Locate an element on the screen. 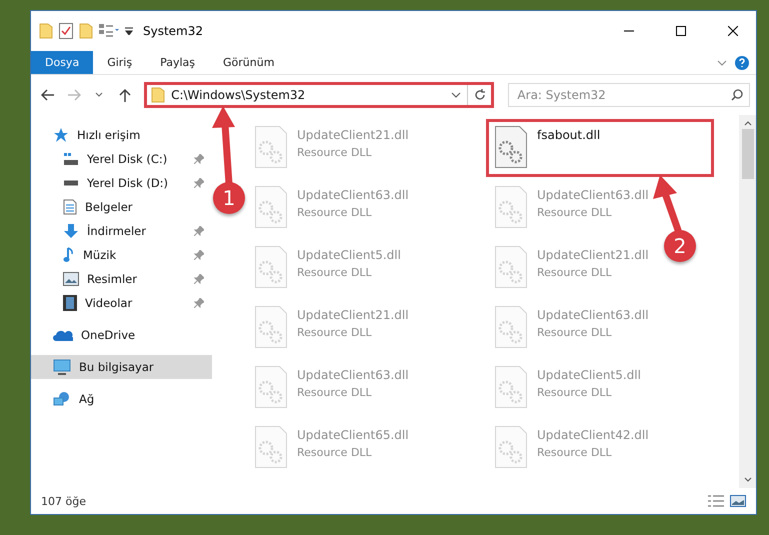 Image resolution: width=769 pixels, height=535 pixels. annotation-arrow is located at coordinates (667, 204).